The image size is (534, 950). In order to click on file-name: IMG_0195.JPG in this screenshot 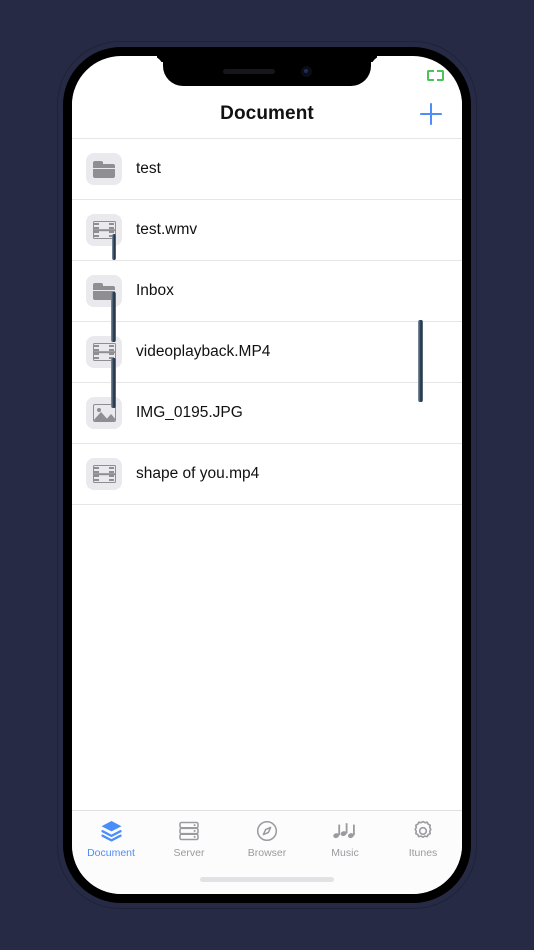, I will do `click(189, 412)`.